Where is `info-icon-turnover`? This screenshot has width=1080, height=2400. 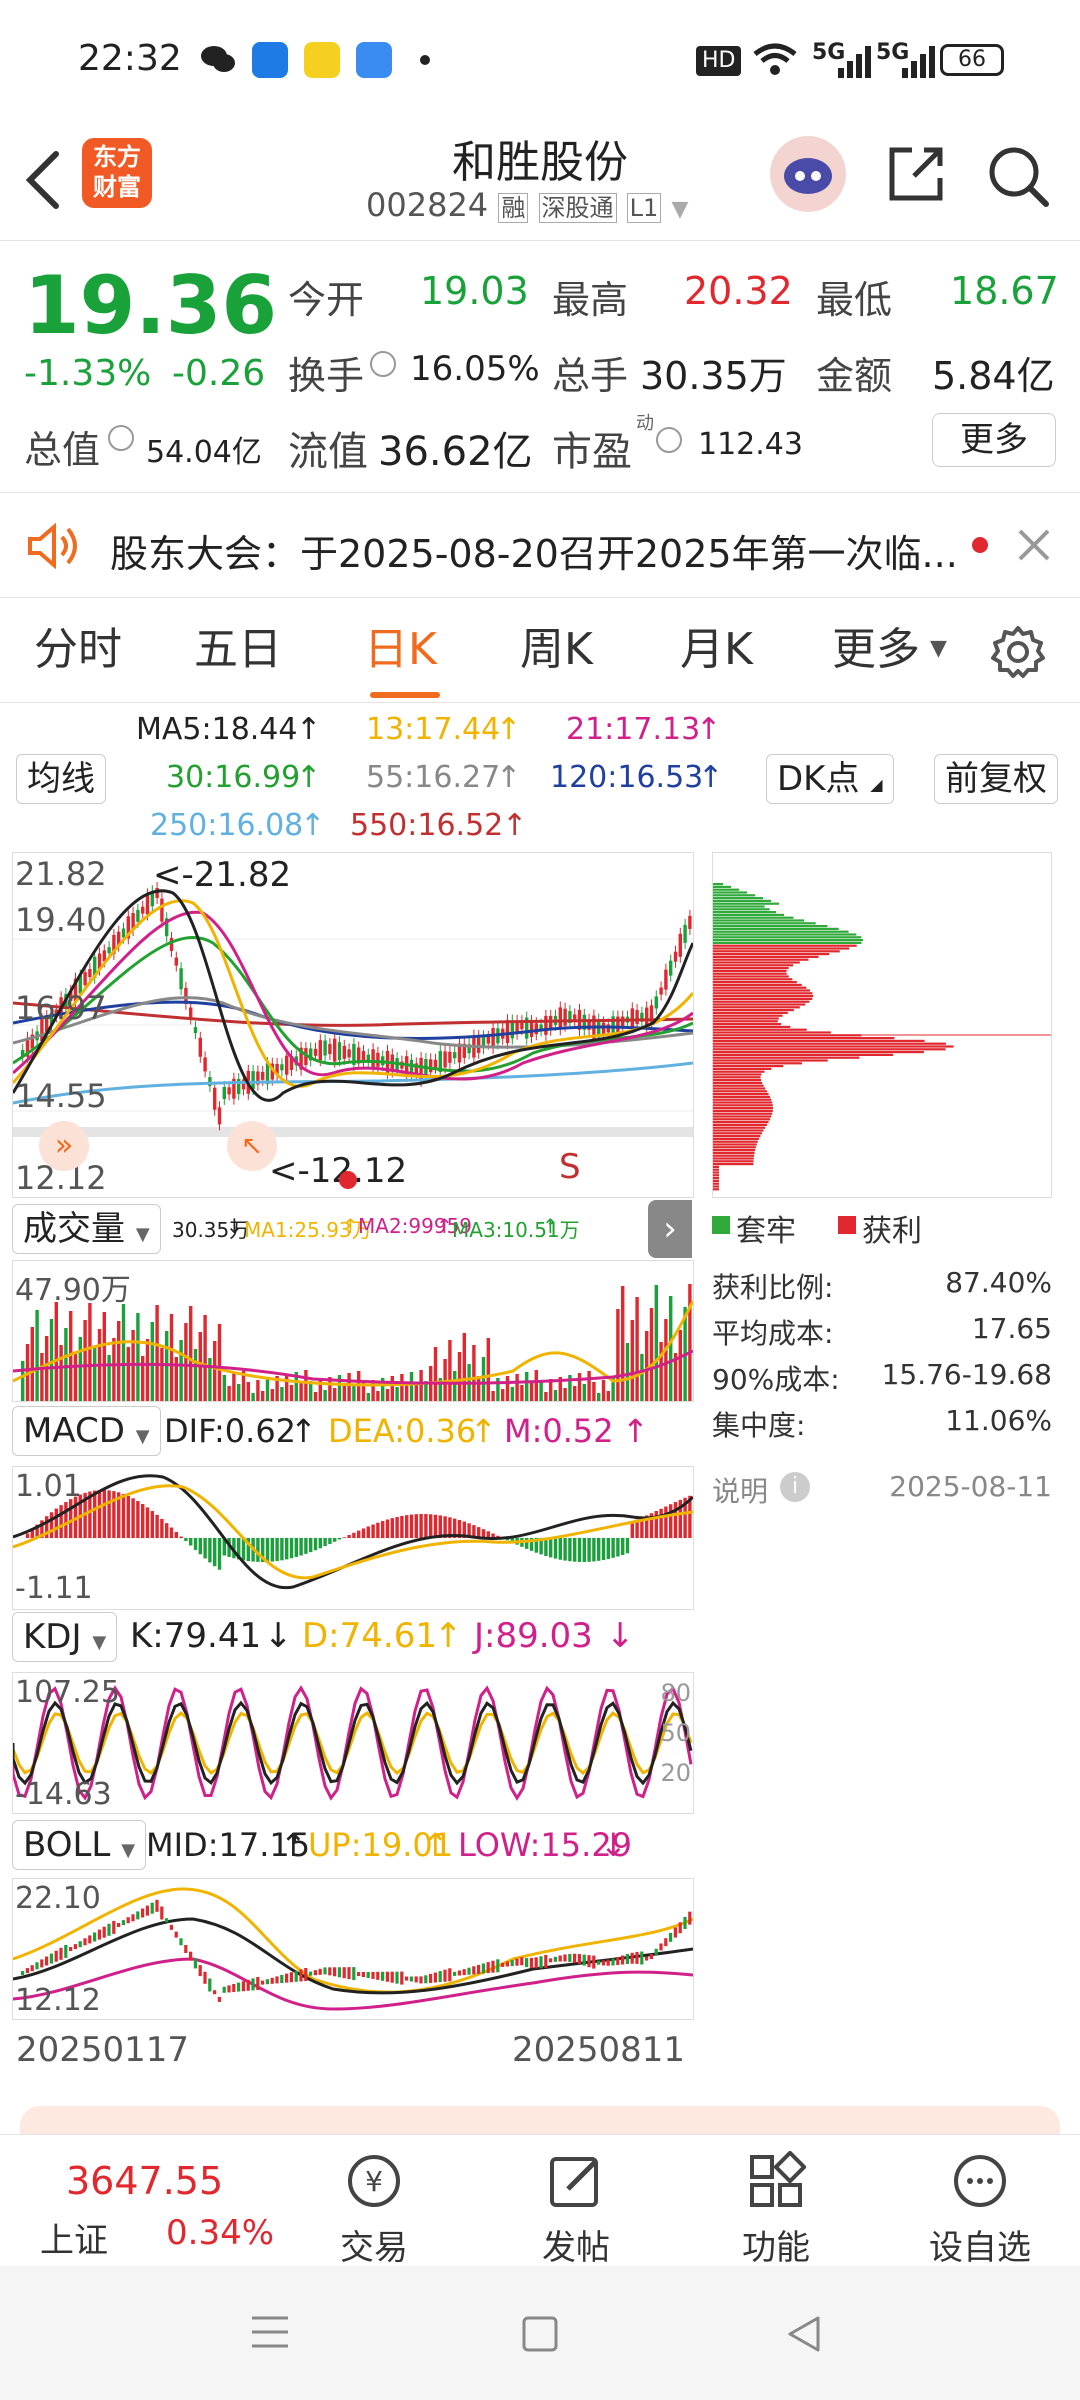 info-icon-turnover is located at coordinates (383, 364).